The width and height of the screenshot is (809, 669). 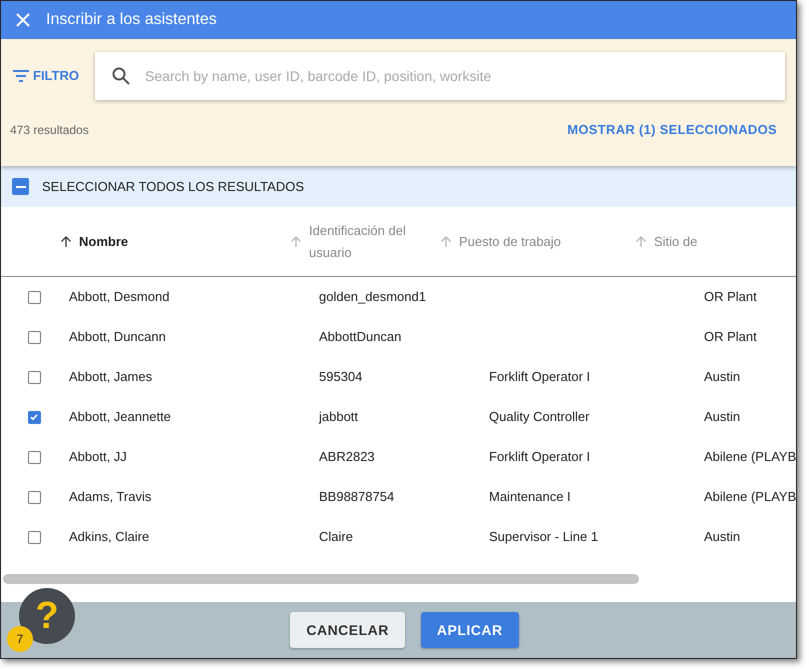 I want to click on check-icon, so click(x=34, y=417).